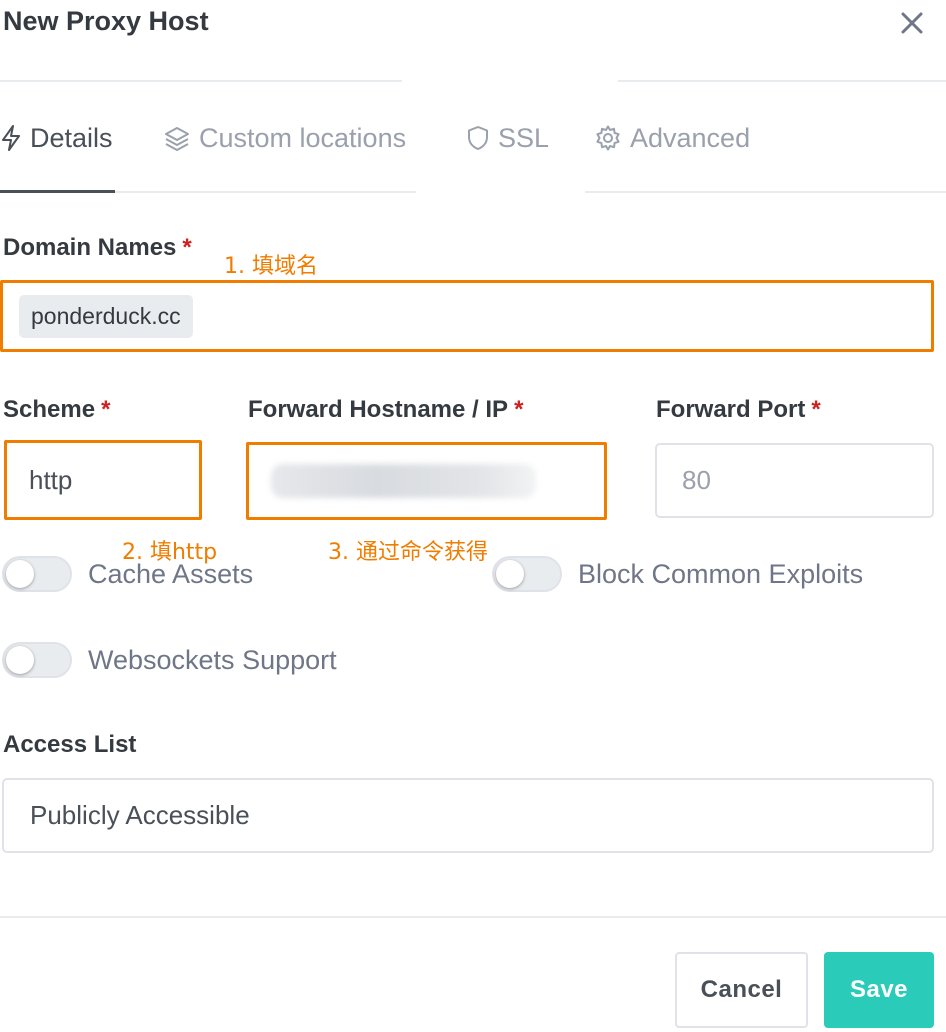 The height and width of the screenshot is (1032, 946). Describe the element at coordinates (51, 479) in the screenshot. I see `scheme-value: http` at that location.